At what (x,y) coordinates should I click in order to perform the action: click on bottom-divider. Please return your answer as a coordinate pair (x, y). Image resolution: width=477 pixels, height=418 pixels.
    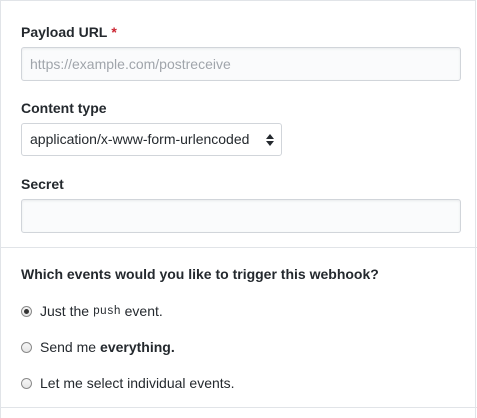
    Looking at the image, I should click on (239, 407).